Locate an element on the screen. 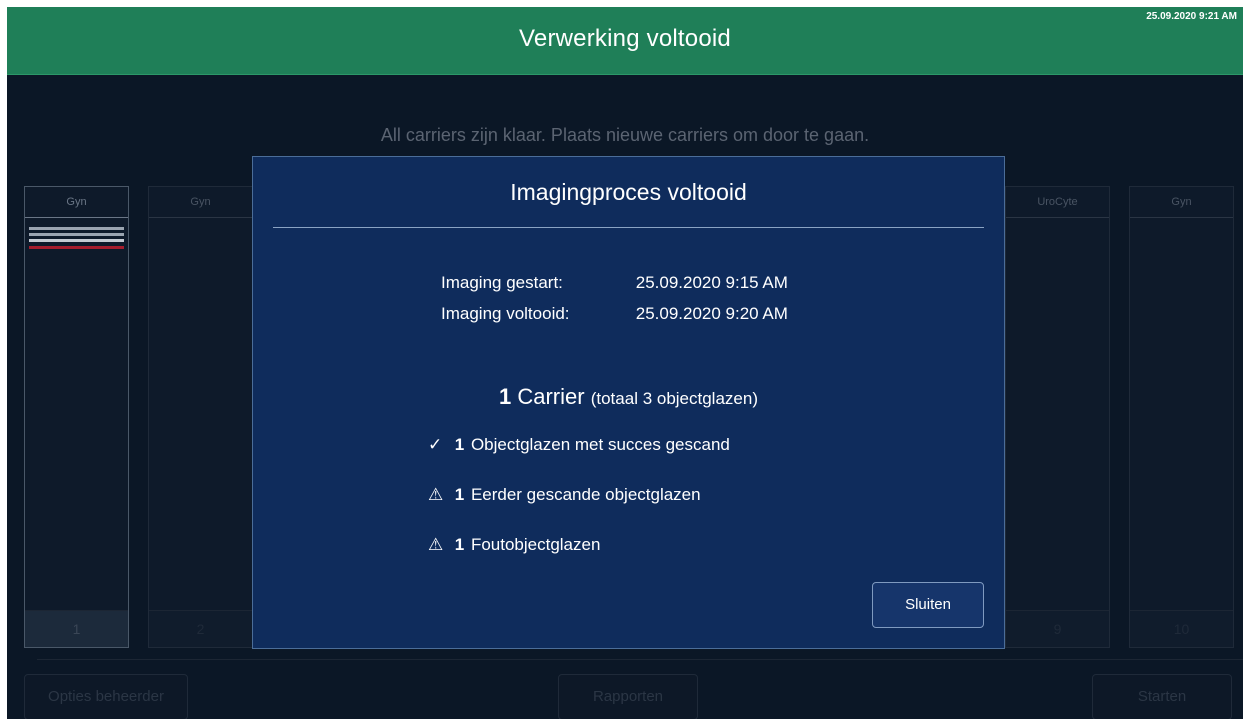 This screenshot has width=1250, height=725. carrier-slot: Gyn 10 is located at coordinates (1181, 417).